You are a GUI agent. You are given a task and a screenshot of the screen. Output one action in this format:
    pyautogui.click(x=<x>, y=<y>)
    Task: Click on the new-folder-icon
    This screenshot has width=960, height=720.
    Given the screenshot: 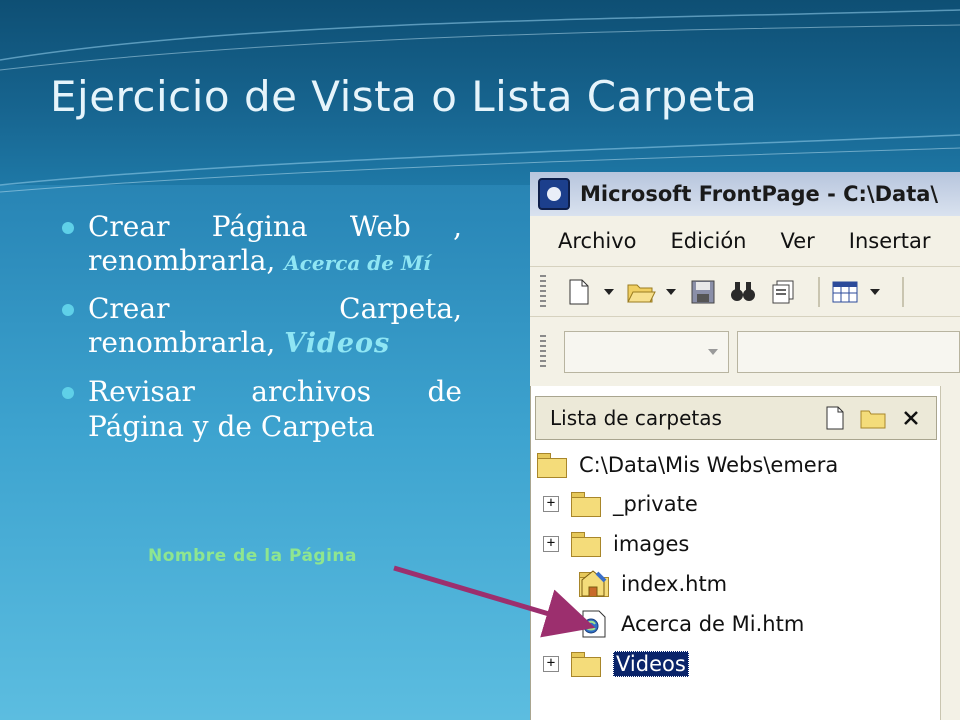 What is the action you would take?
    pyautogui.click(x=873, y=418)
    